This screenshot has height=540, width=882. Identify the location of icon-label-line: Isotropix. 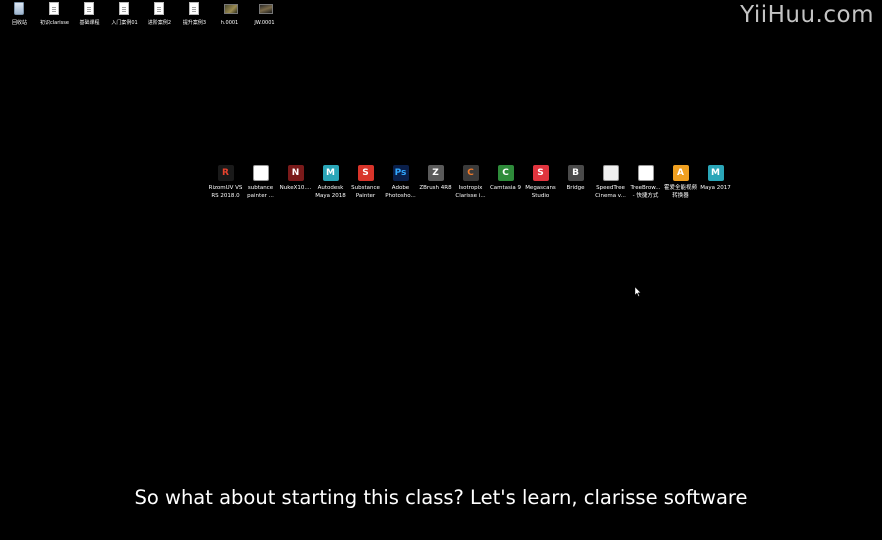
(470, 188).